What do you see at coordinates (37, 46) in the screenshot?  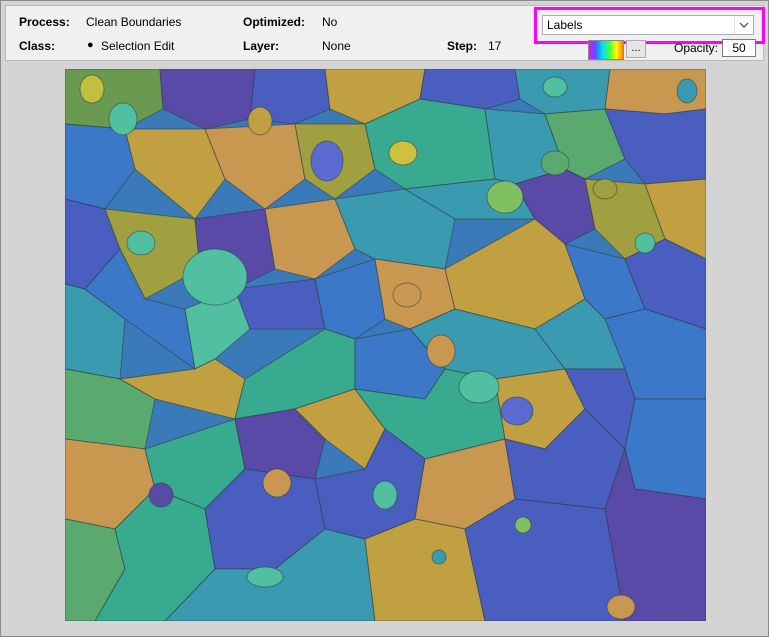 I see `class-label: Class:` at bounding box center [37, 46].